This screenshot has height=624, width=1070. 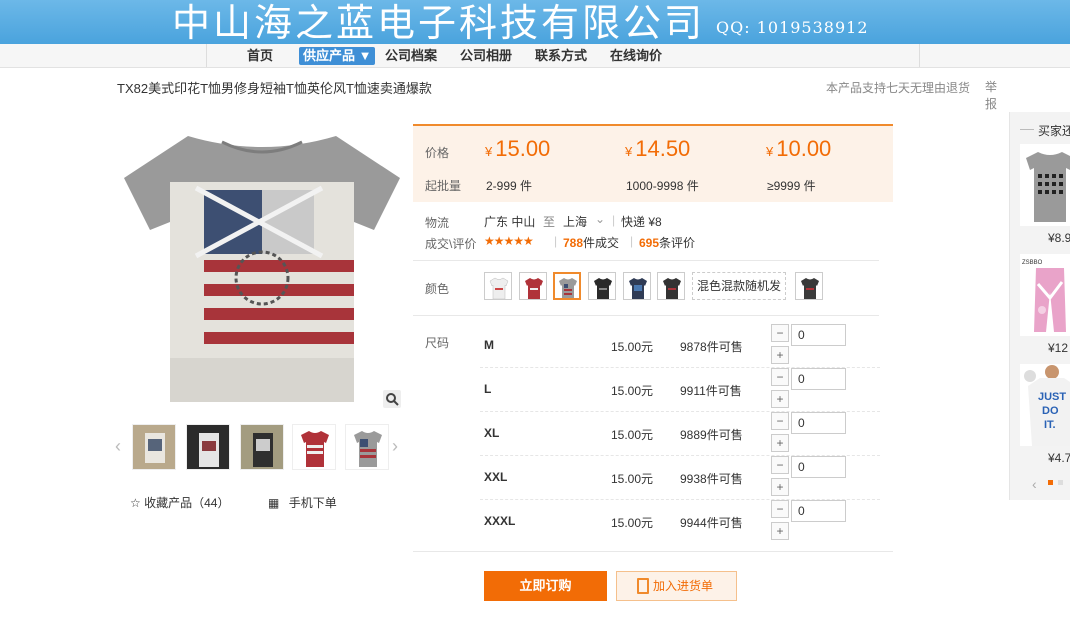 What do you see at coordinates (486, 56) in the screenshot?
I see `nav-company-album: 公司相册` at bounding box center [486, 56].